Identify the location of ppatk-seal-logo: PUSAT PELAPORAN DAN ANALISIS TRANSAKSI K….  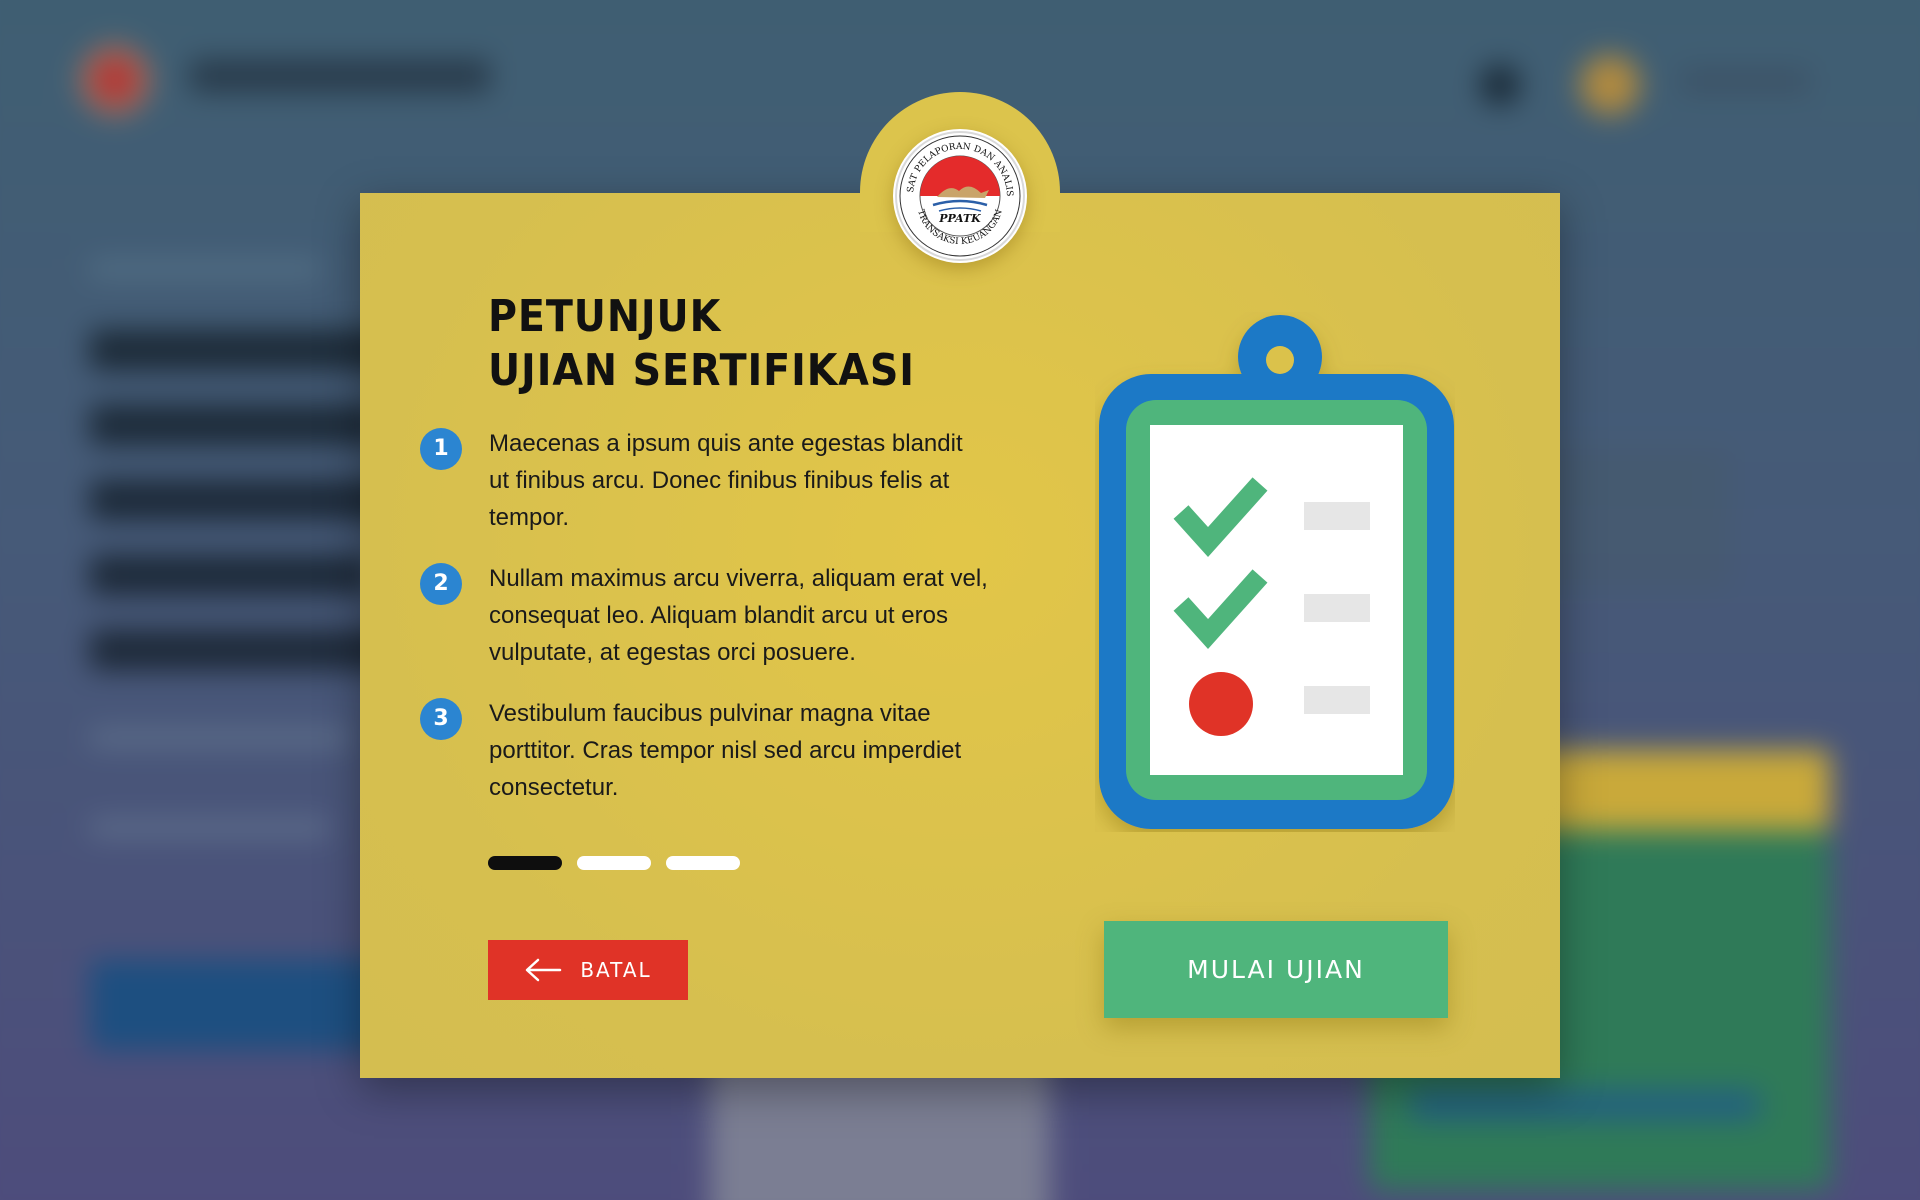
(960, 196).